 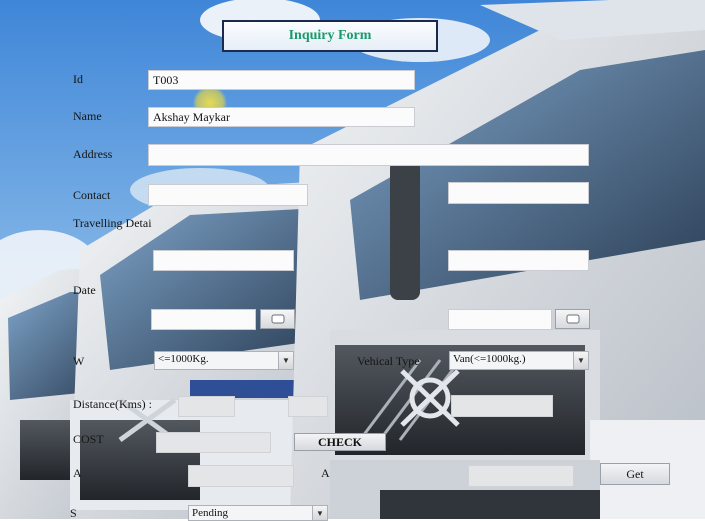 What do you see at coordinates (92, 195) in the screenshot?
I see `contact-label: Contact` at bounding box center [92, 195].